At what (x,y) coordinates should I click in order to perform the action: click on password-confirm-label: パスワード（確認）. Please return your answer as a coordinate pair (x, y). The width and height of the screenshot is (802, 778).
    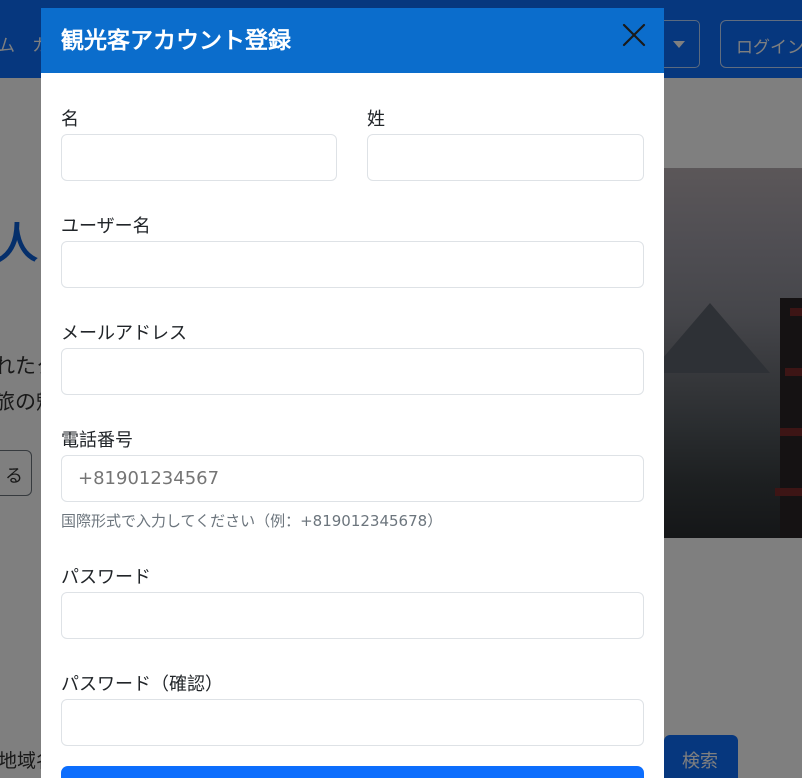
    Looking at the image, I should click on (142, 684).